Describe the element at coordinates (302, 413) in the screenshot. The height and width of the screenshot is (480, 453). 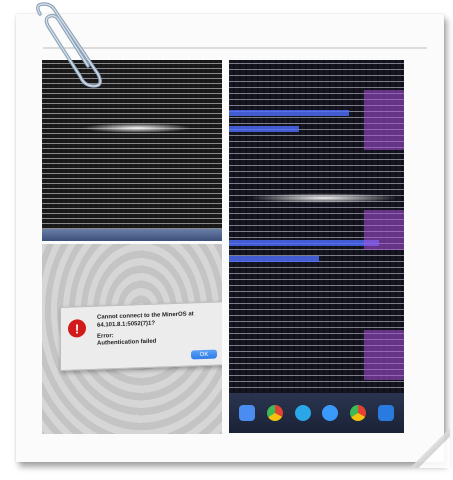
I see `skype-icon` at that location.